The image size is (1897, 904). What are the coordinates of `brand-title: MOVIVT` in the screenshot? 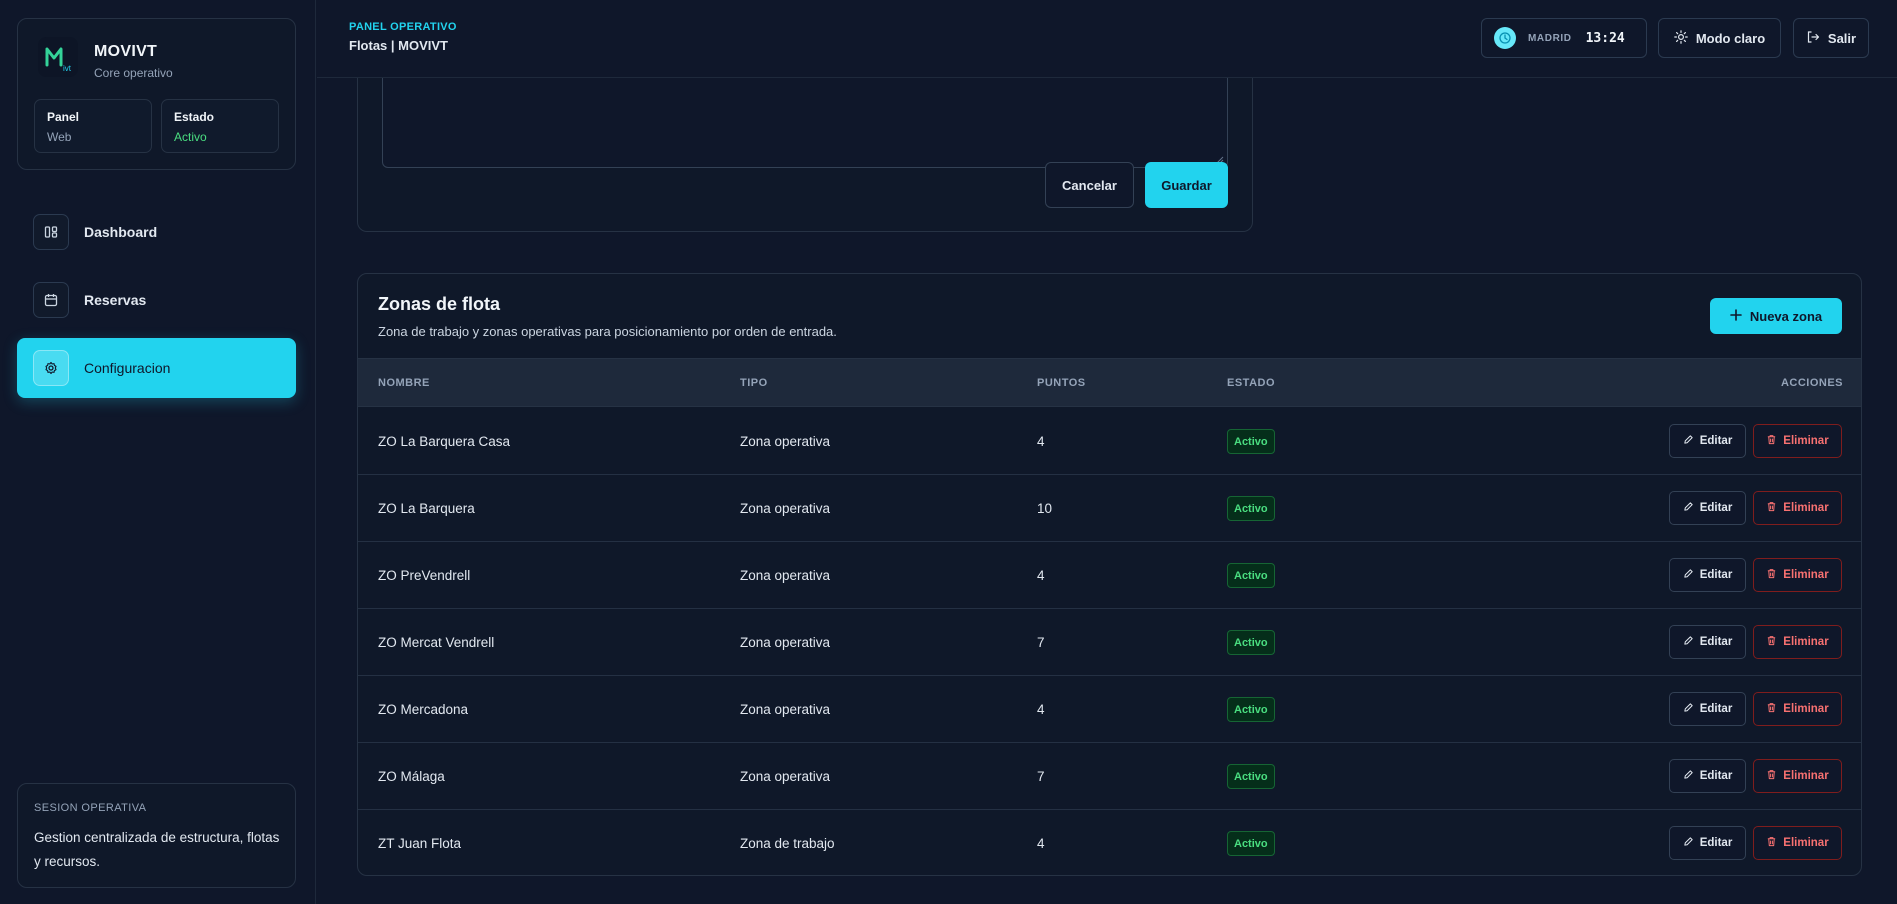 It's located at (126, 51).